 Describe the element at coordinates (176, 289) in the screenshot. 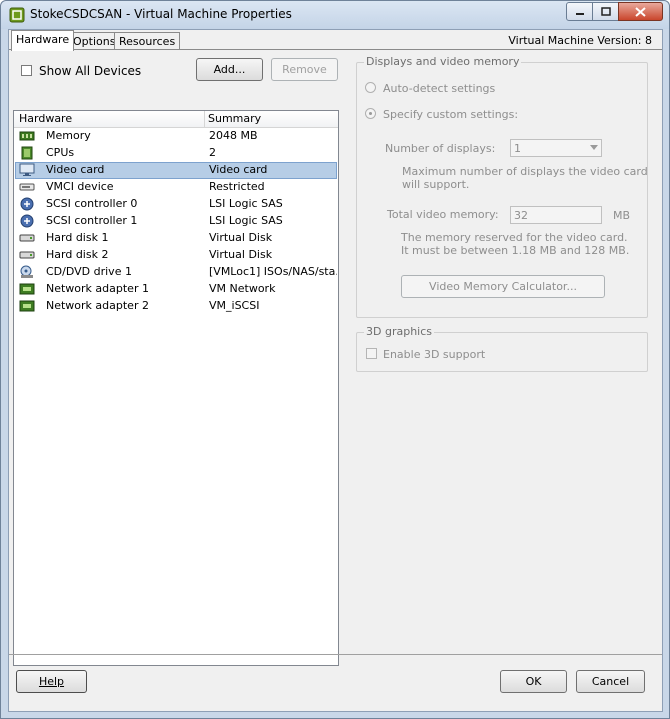

I see `list-item-network-adapter-1: Network adapter 1 VM Network` at that location.